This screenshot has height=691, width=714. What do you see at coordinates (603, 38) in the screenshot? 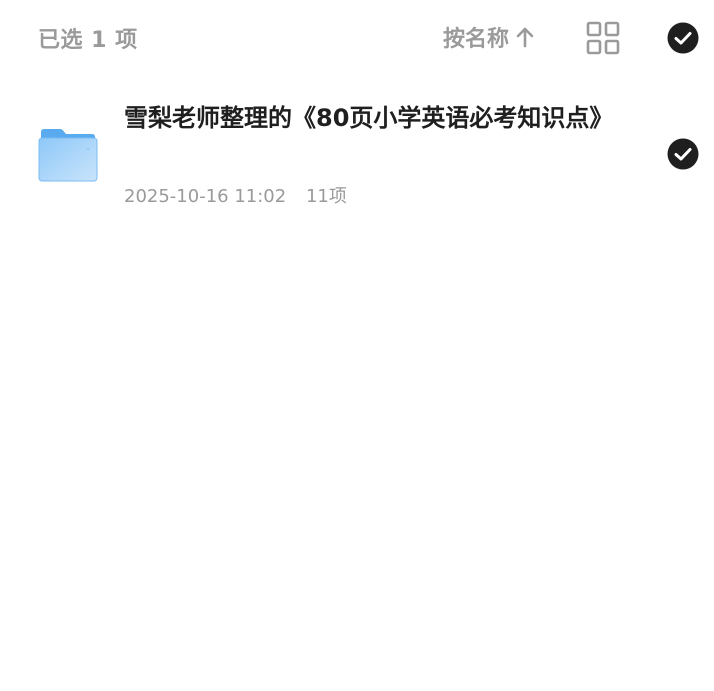
I see `grid-view-icon` at bounding box center [603, 38].